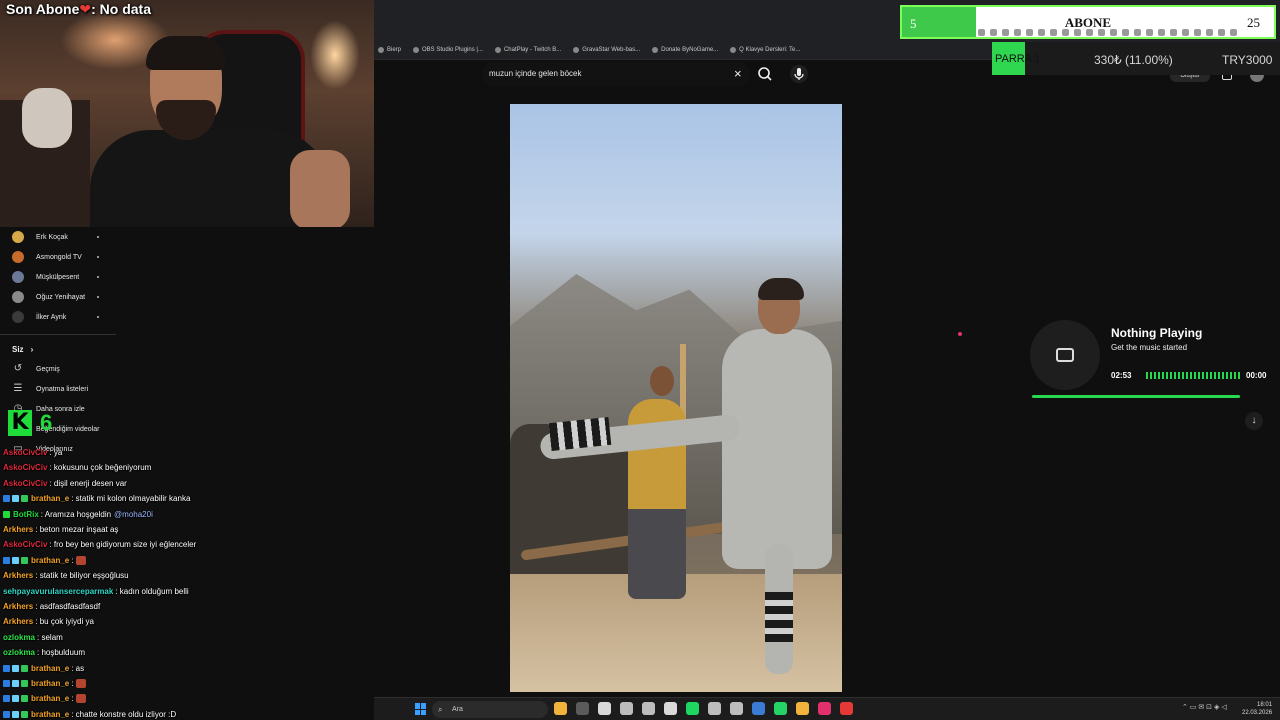  I want to click on chat-text: : as, so click(78, 668).